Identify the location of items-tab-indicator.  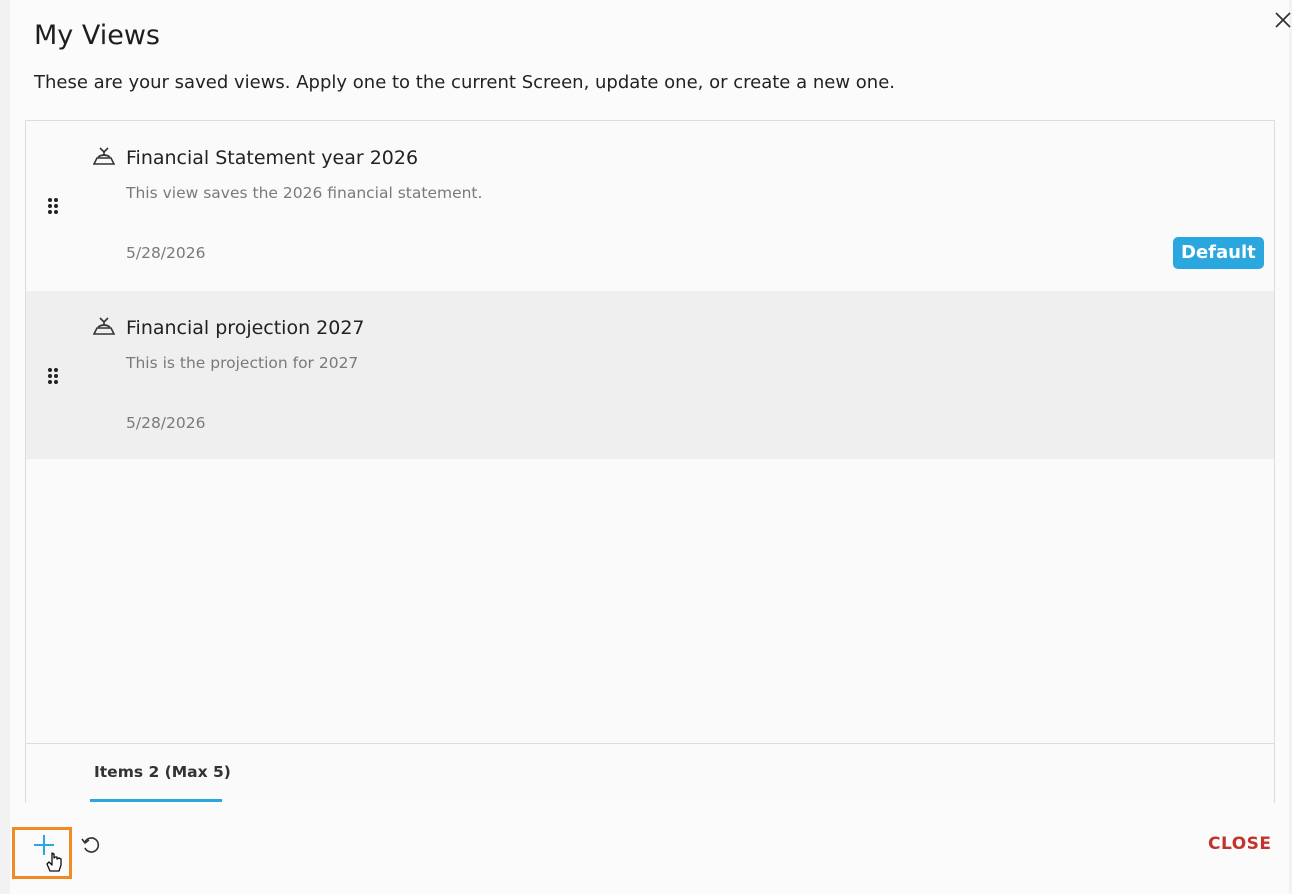
(156, 800).